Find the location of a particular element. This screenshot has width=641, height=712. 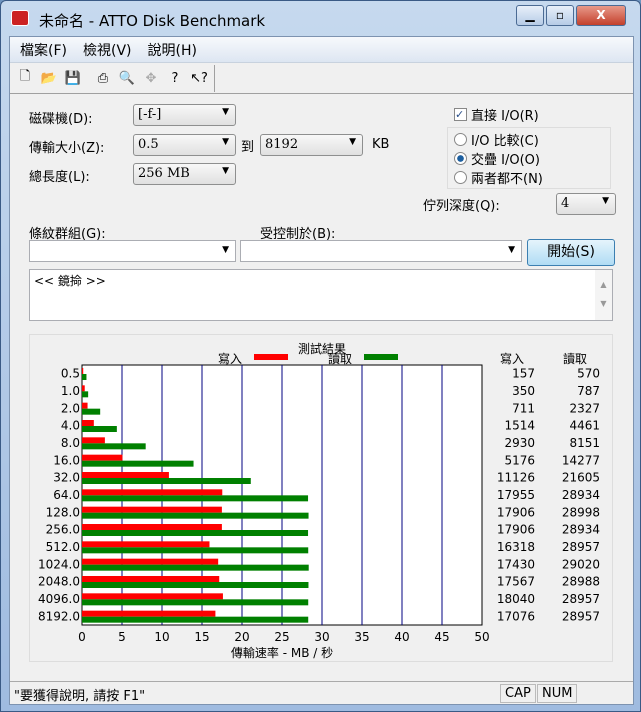

y-tick-label: 4.0 is located at coordinates (70, 426).